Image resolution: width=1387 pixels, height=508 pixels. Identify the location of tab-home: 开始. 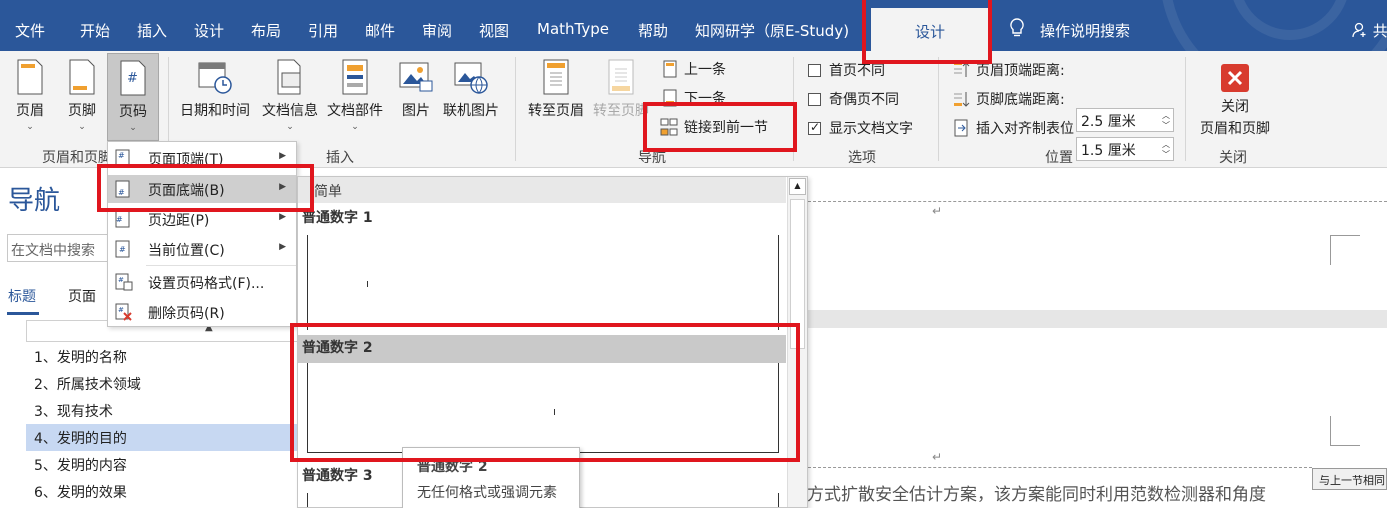
(95, 30).